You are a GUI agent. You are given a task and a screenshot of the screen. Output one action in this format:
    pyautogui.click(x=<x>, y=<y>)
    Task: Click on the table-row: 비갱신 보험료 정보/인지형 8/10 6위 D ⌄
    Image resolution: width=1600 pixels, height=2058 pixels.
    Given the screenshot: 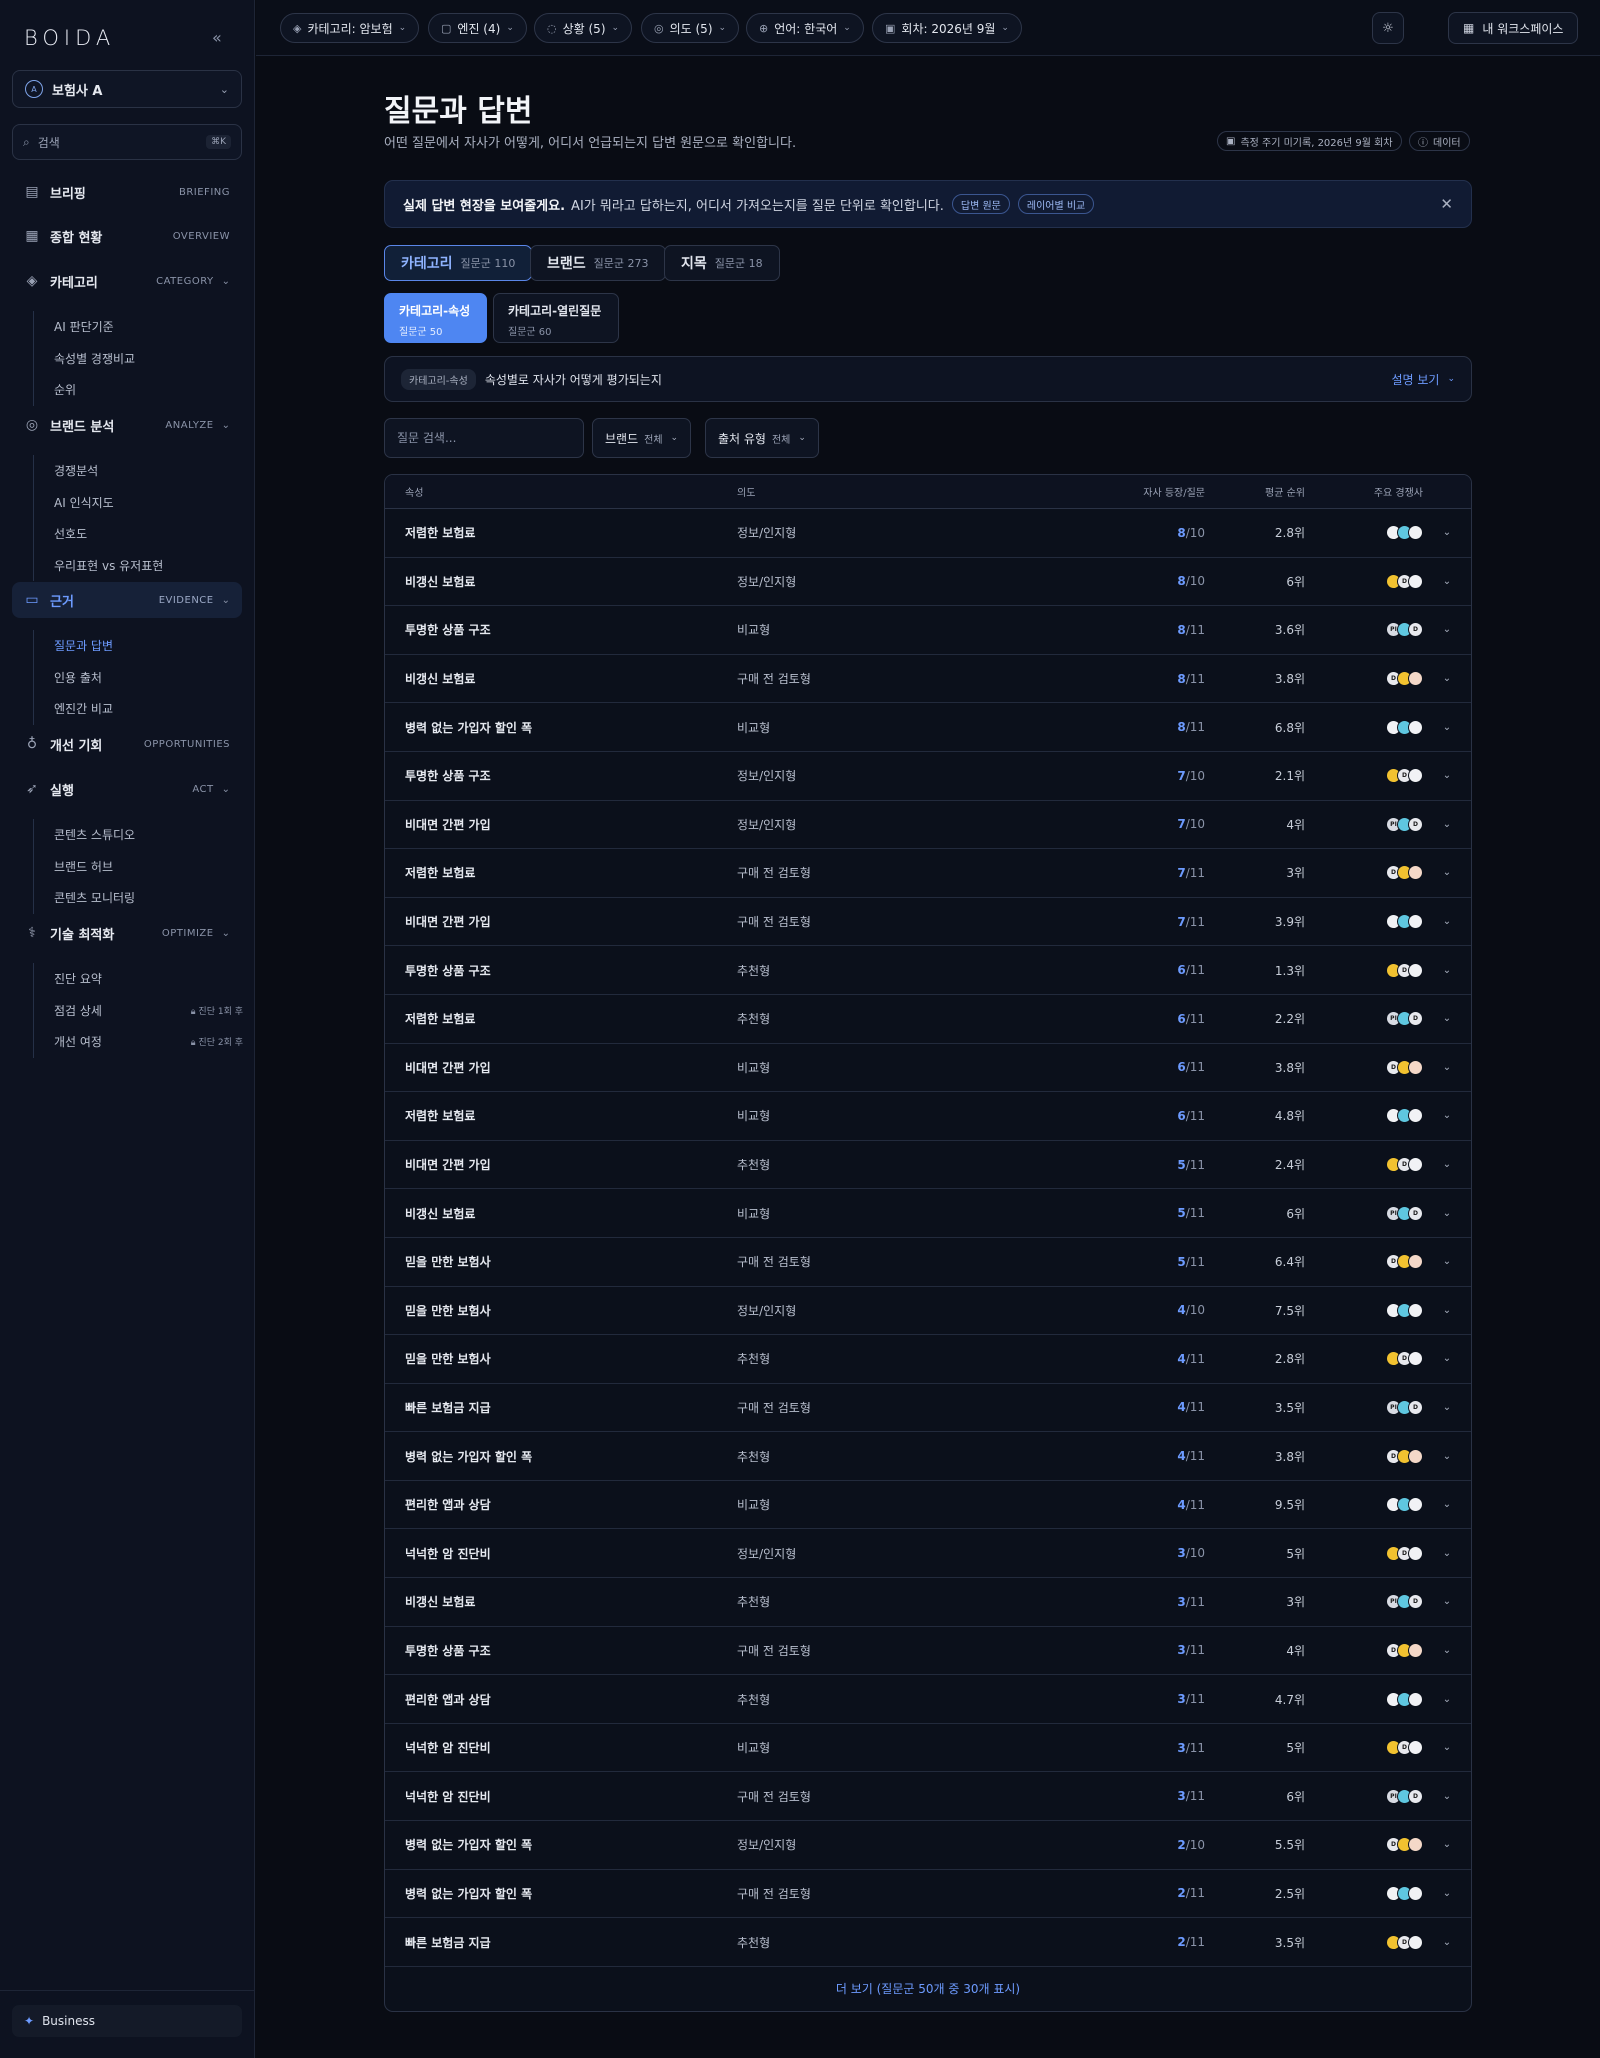 What is the action you would take?
    pyautogui.click(x=928, y=582)
    